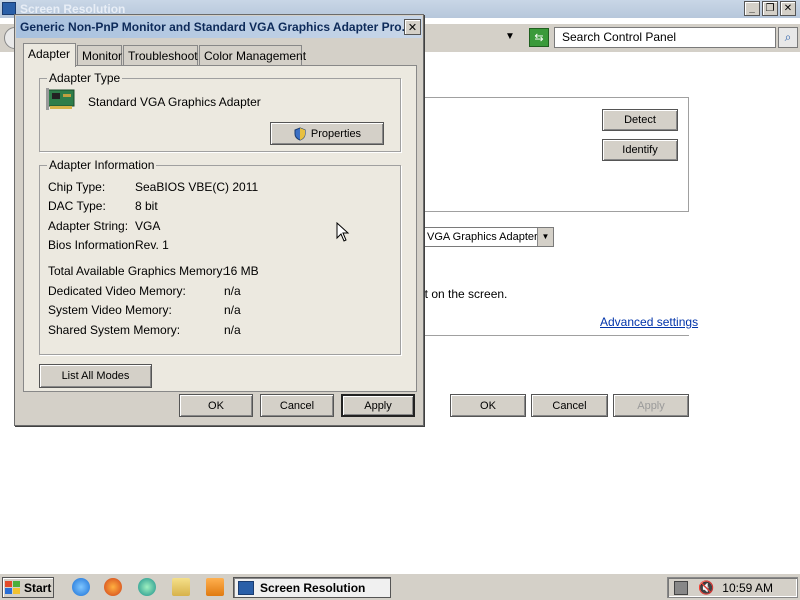 The height and width of the screenshot is (600, 800). I want to click on start-label: Start, so click(38, 587).